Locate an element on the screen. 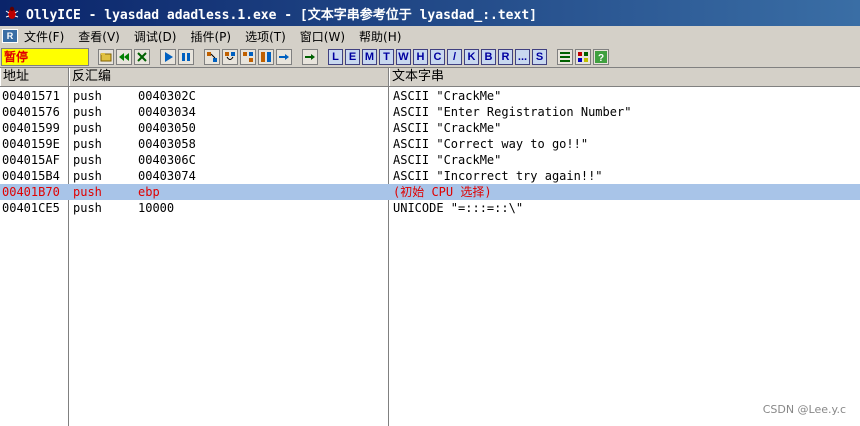 Image resolution: width=860 pixels, height=426 pixels. menu-help: 帮助(H) is located at coordinates (380, 36).